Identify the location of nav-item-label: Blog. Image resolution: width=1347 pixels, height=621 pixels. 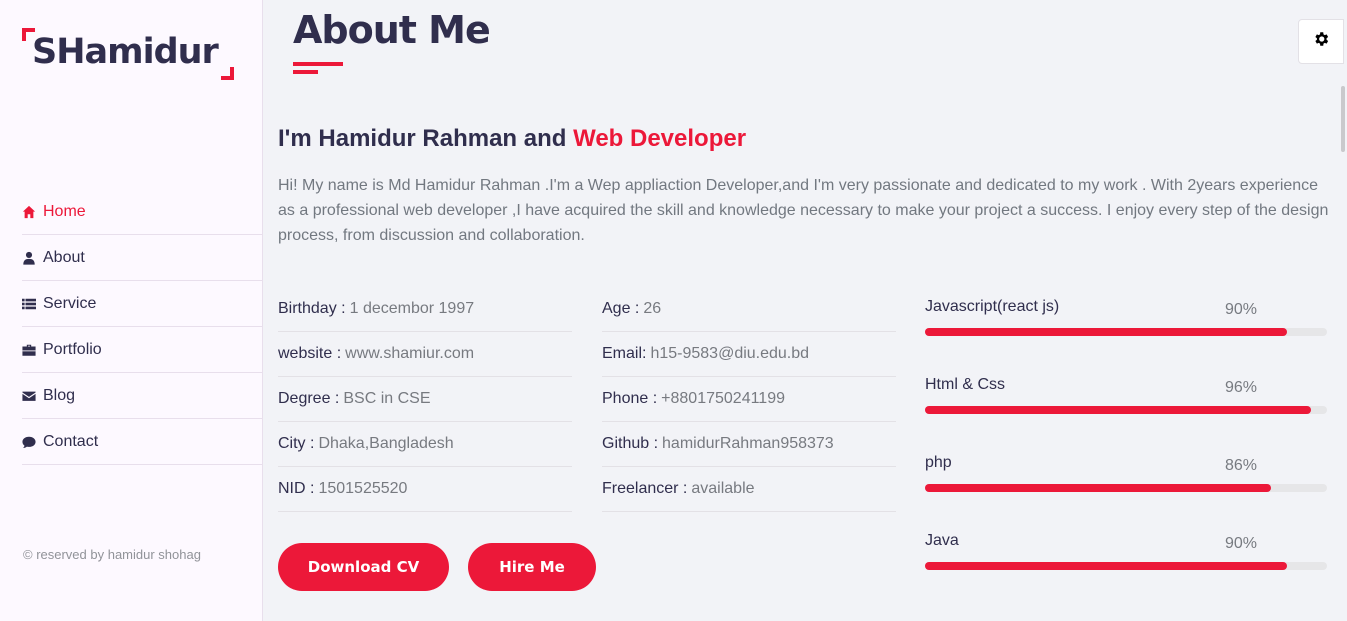
(59, 395).